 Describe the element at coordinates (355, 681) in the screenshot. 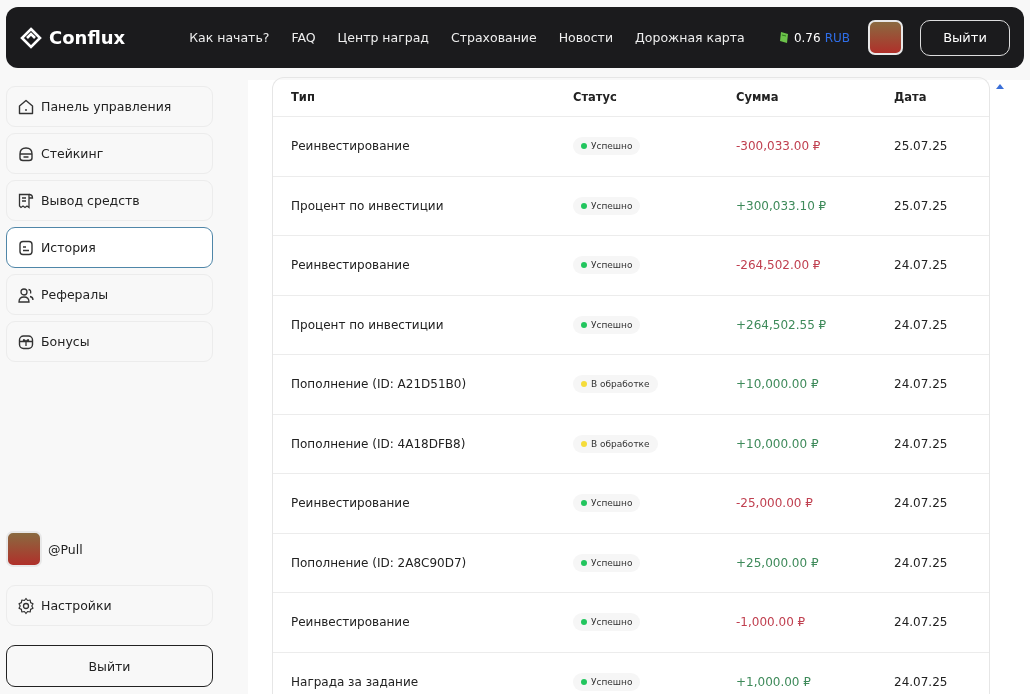

I see `table-cell-text: Награда за задание` at that location.